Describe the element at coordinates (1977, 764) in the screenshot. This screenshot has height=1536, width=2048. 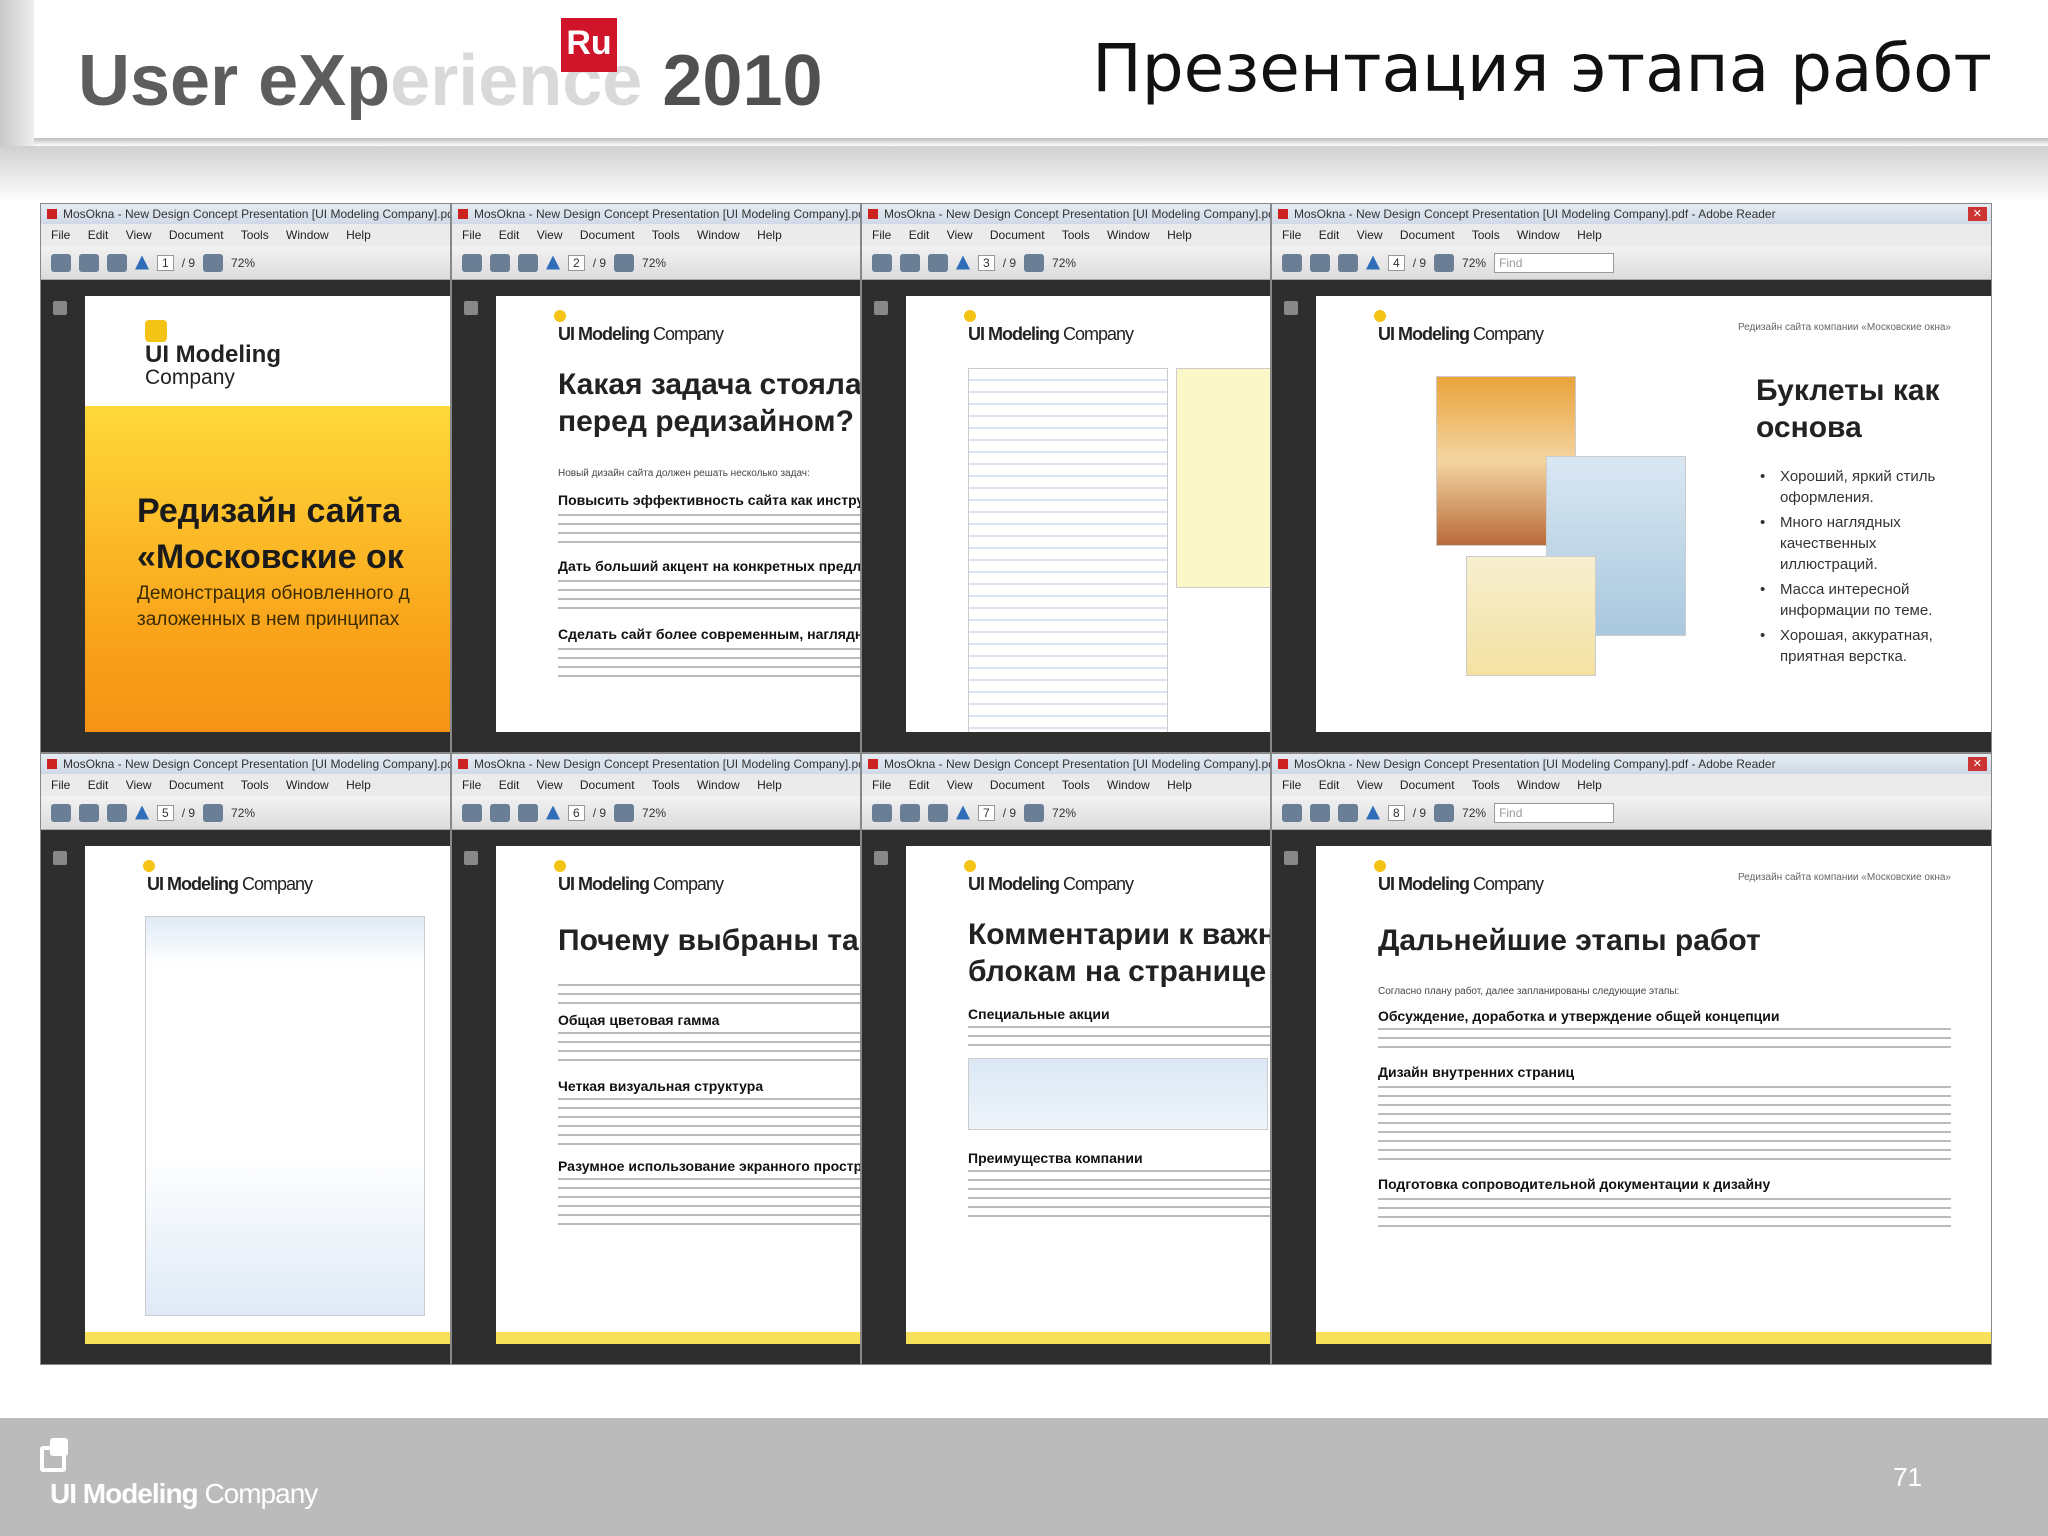
I see `close-icon: ✕` at that location.